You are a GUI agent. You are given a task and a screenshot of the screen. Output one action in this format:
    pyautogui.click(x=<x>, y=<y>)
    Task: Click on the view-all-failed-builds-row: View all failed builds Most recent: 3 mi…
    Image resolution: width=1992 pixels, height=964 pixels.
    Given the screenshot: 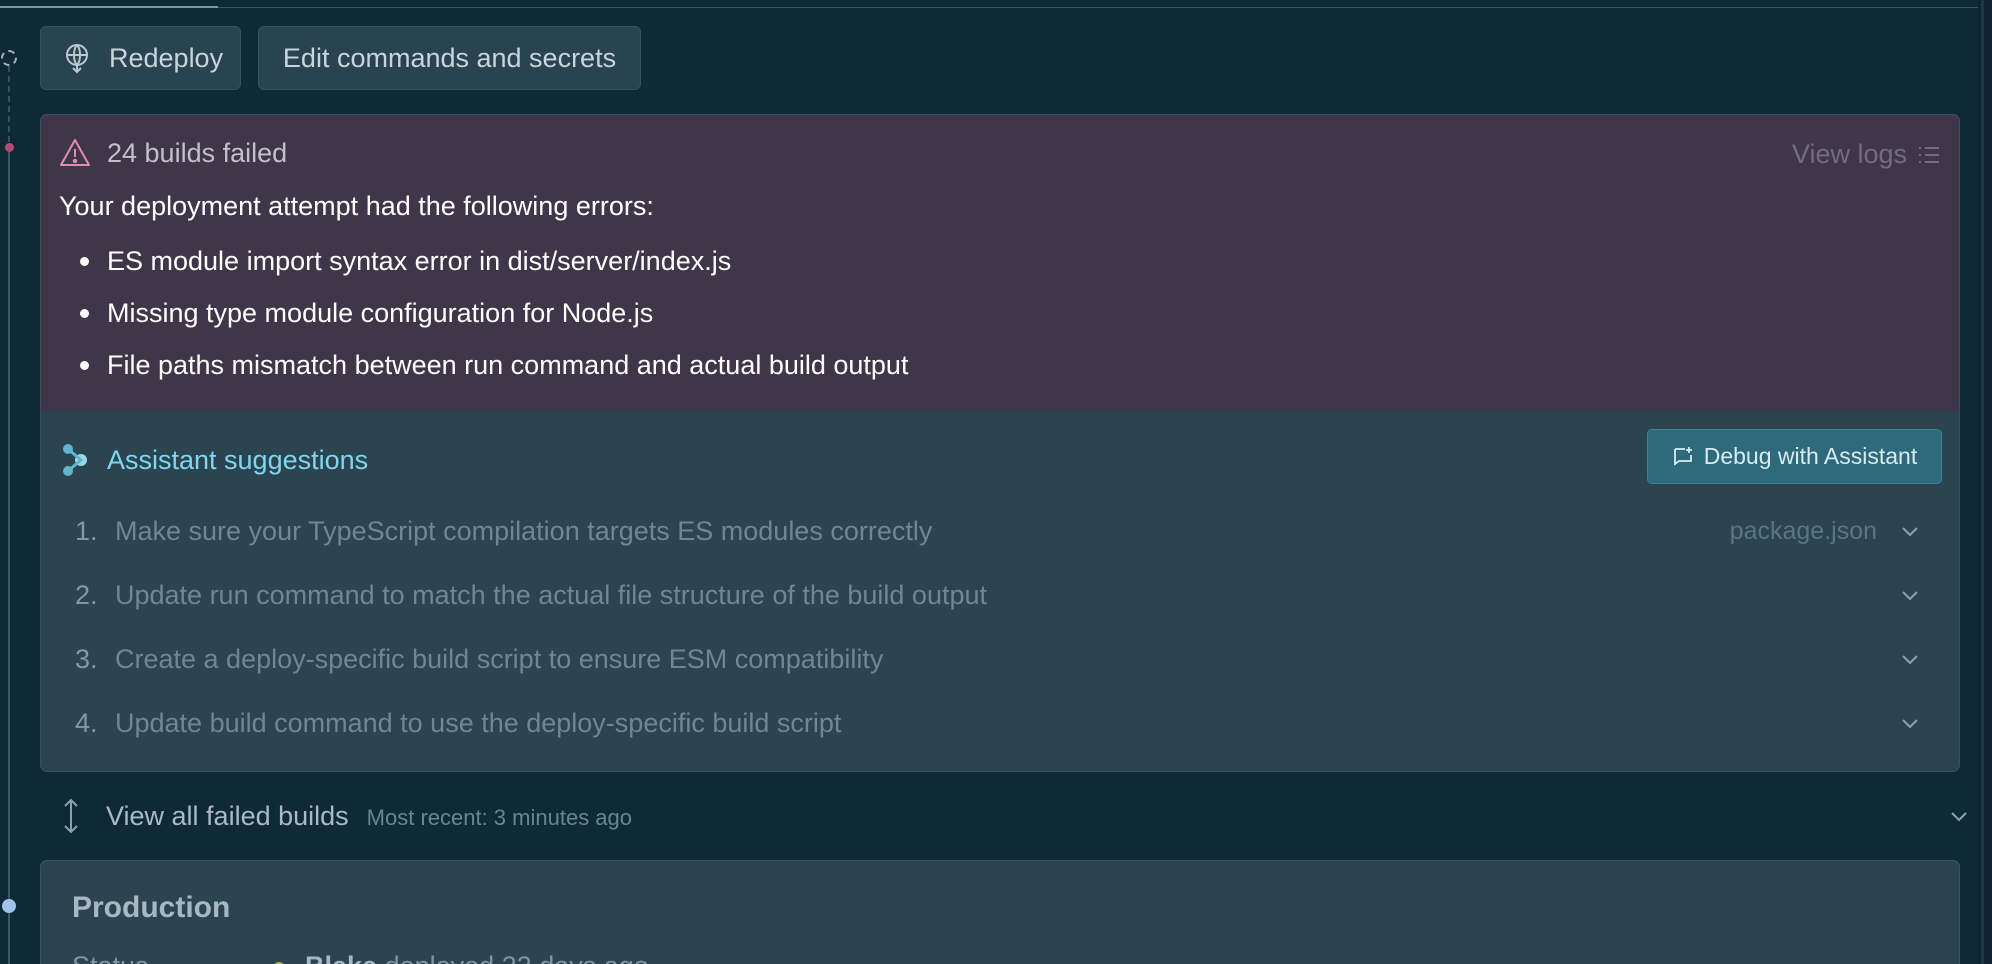 What is the action you would take?
    pyautogui.click(x=1015, y=816)
    